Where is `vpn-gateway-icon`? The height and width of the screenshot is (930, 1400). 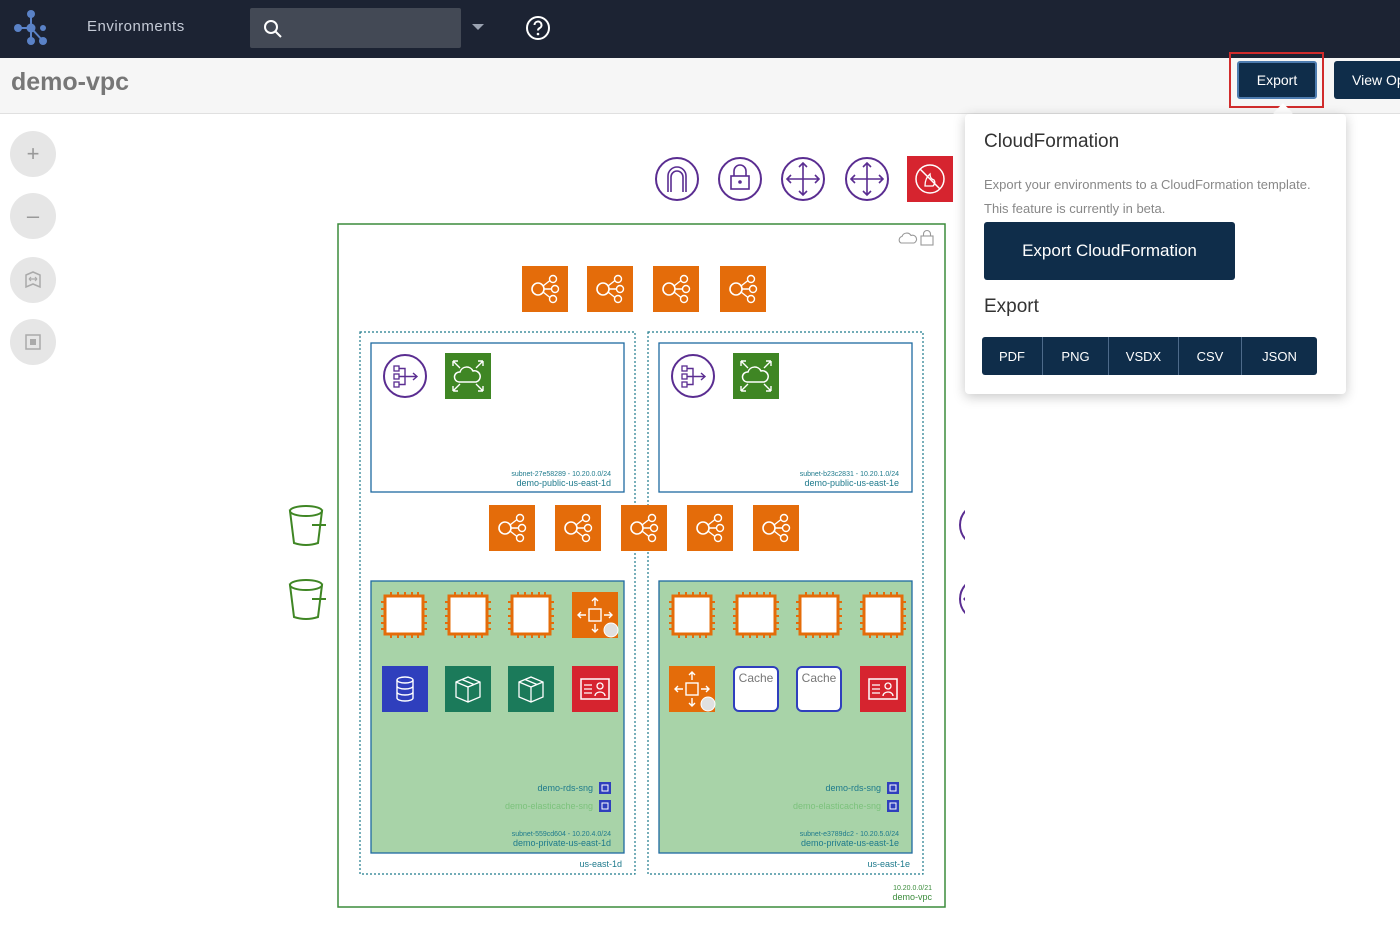
vpn-gateway-icon is located at coordinates (740, 179).